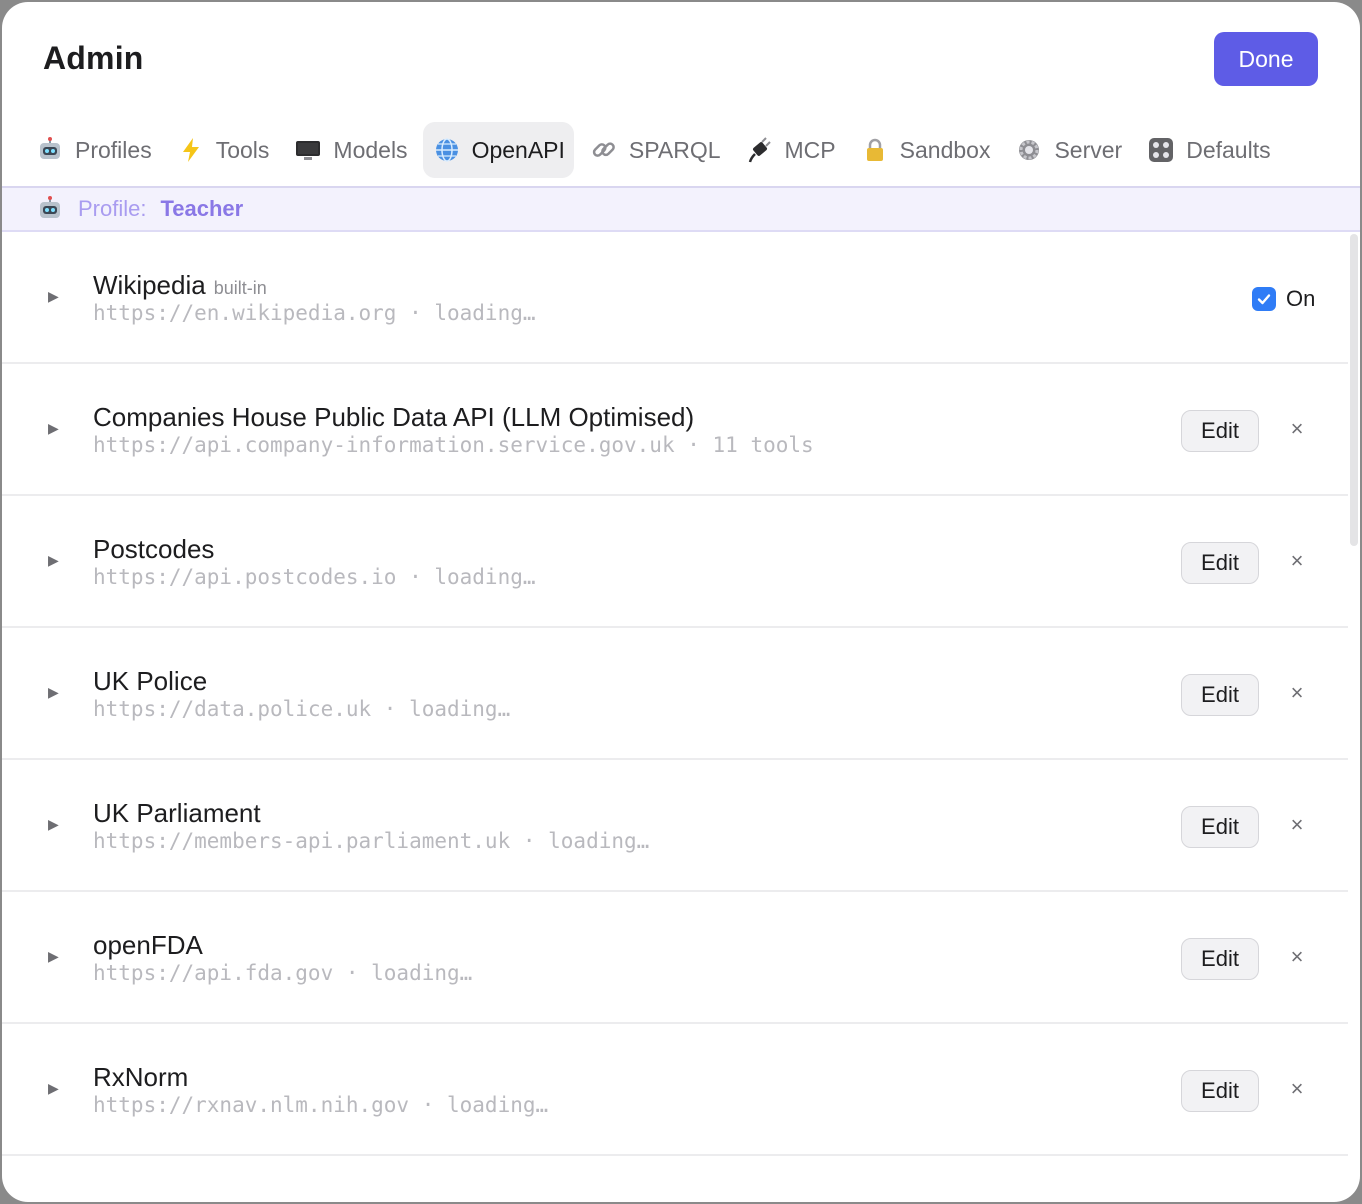  Describe the element at coordinates (201, 209) in the screenshot. I see `profile-name: Teacher` at that location.